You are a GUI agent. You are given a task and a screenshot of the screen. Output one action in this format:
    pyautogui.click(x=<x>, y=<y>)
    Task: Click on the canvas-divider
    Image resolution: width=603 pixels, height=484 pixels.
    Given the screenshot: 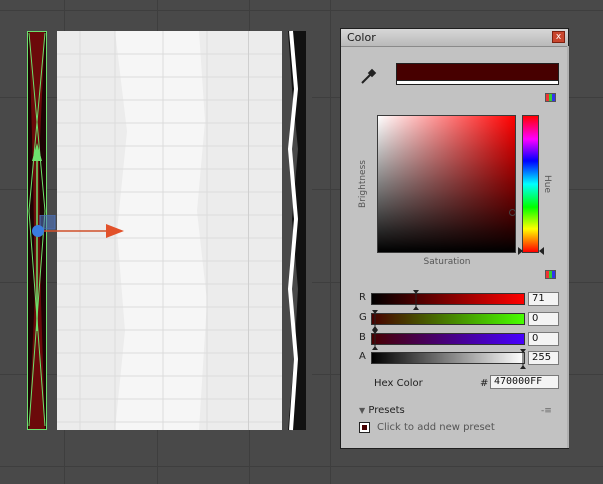 What is the action you would take?
    pyautogui.click(x=248, y=230)
    